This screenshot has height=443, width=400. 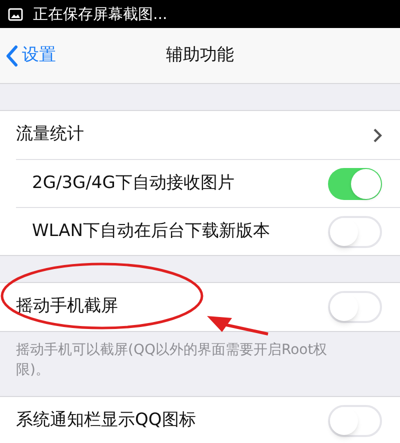 I want to click on arrow, so click(x=237, y=326).